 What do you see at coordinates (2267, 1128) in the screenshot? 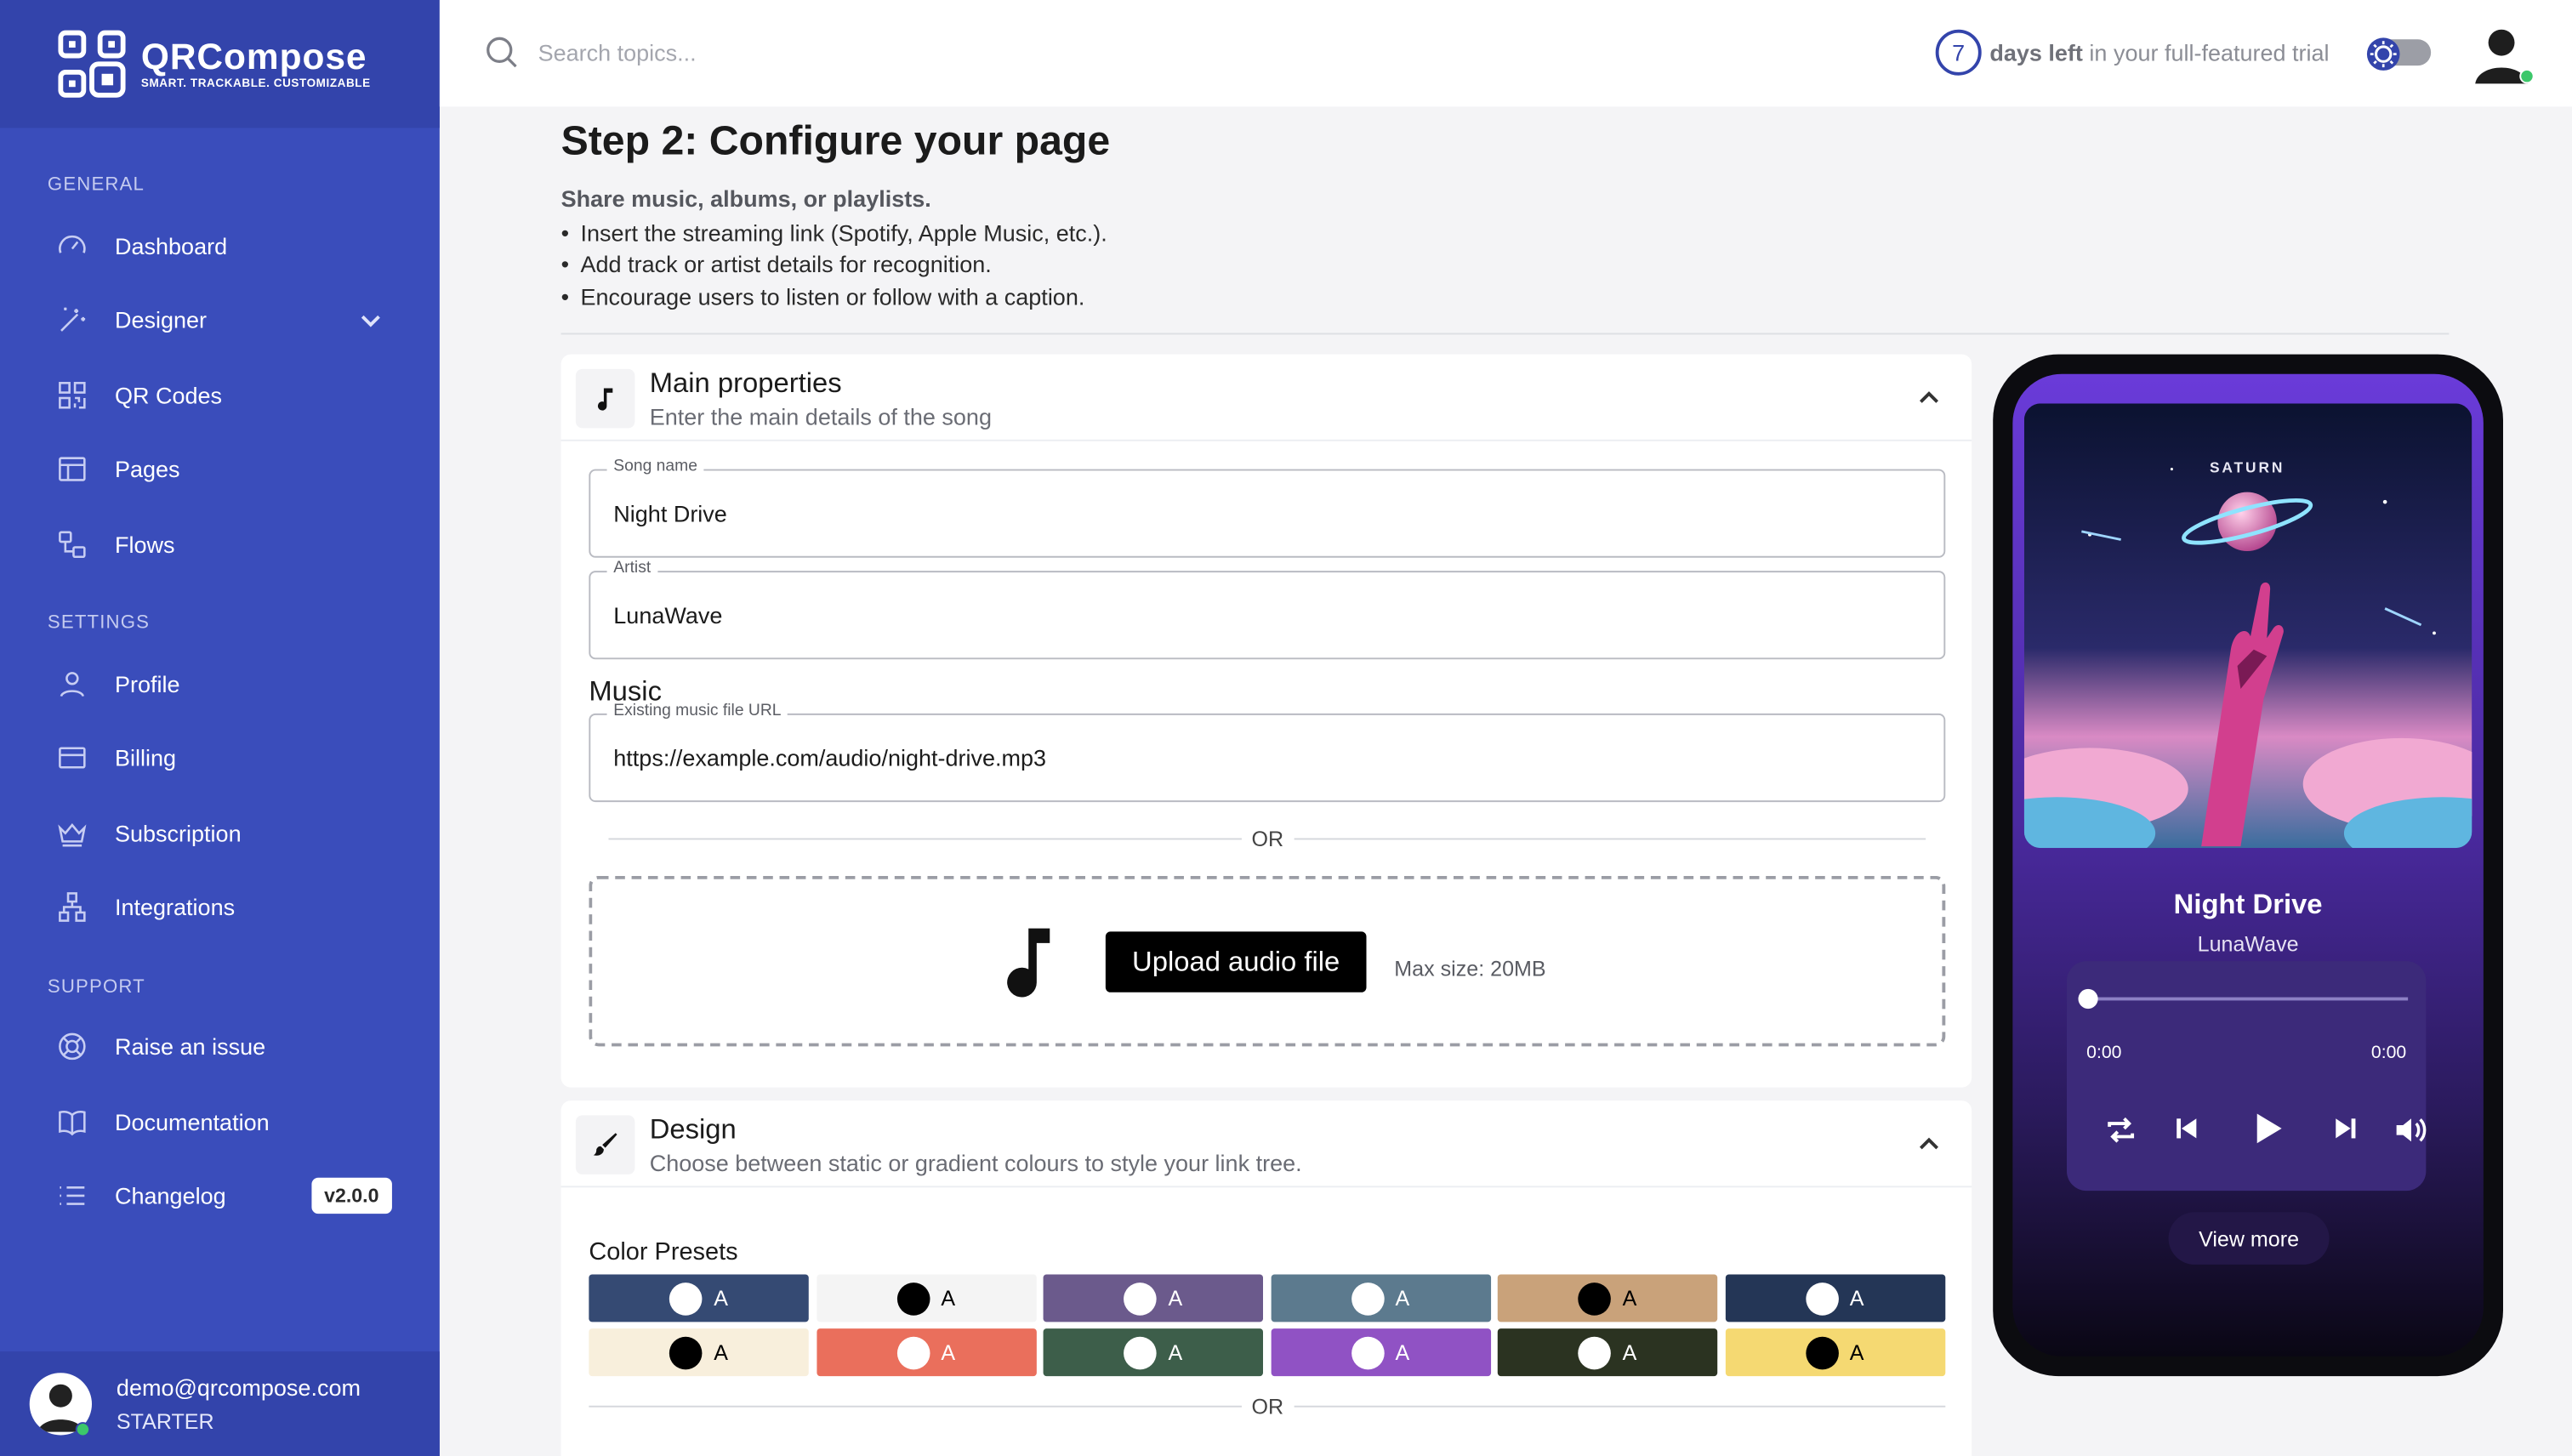
I see `play-icon` at bounding box center [2267, 1128].